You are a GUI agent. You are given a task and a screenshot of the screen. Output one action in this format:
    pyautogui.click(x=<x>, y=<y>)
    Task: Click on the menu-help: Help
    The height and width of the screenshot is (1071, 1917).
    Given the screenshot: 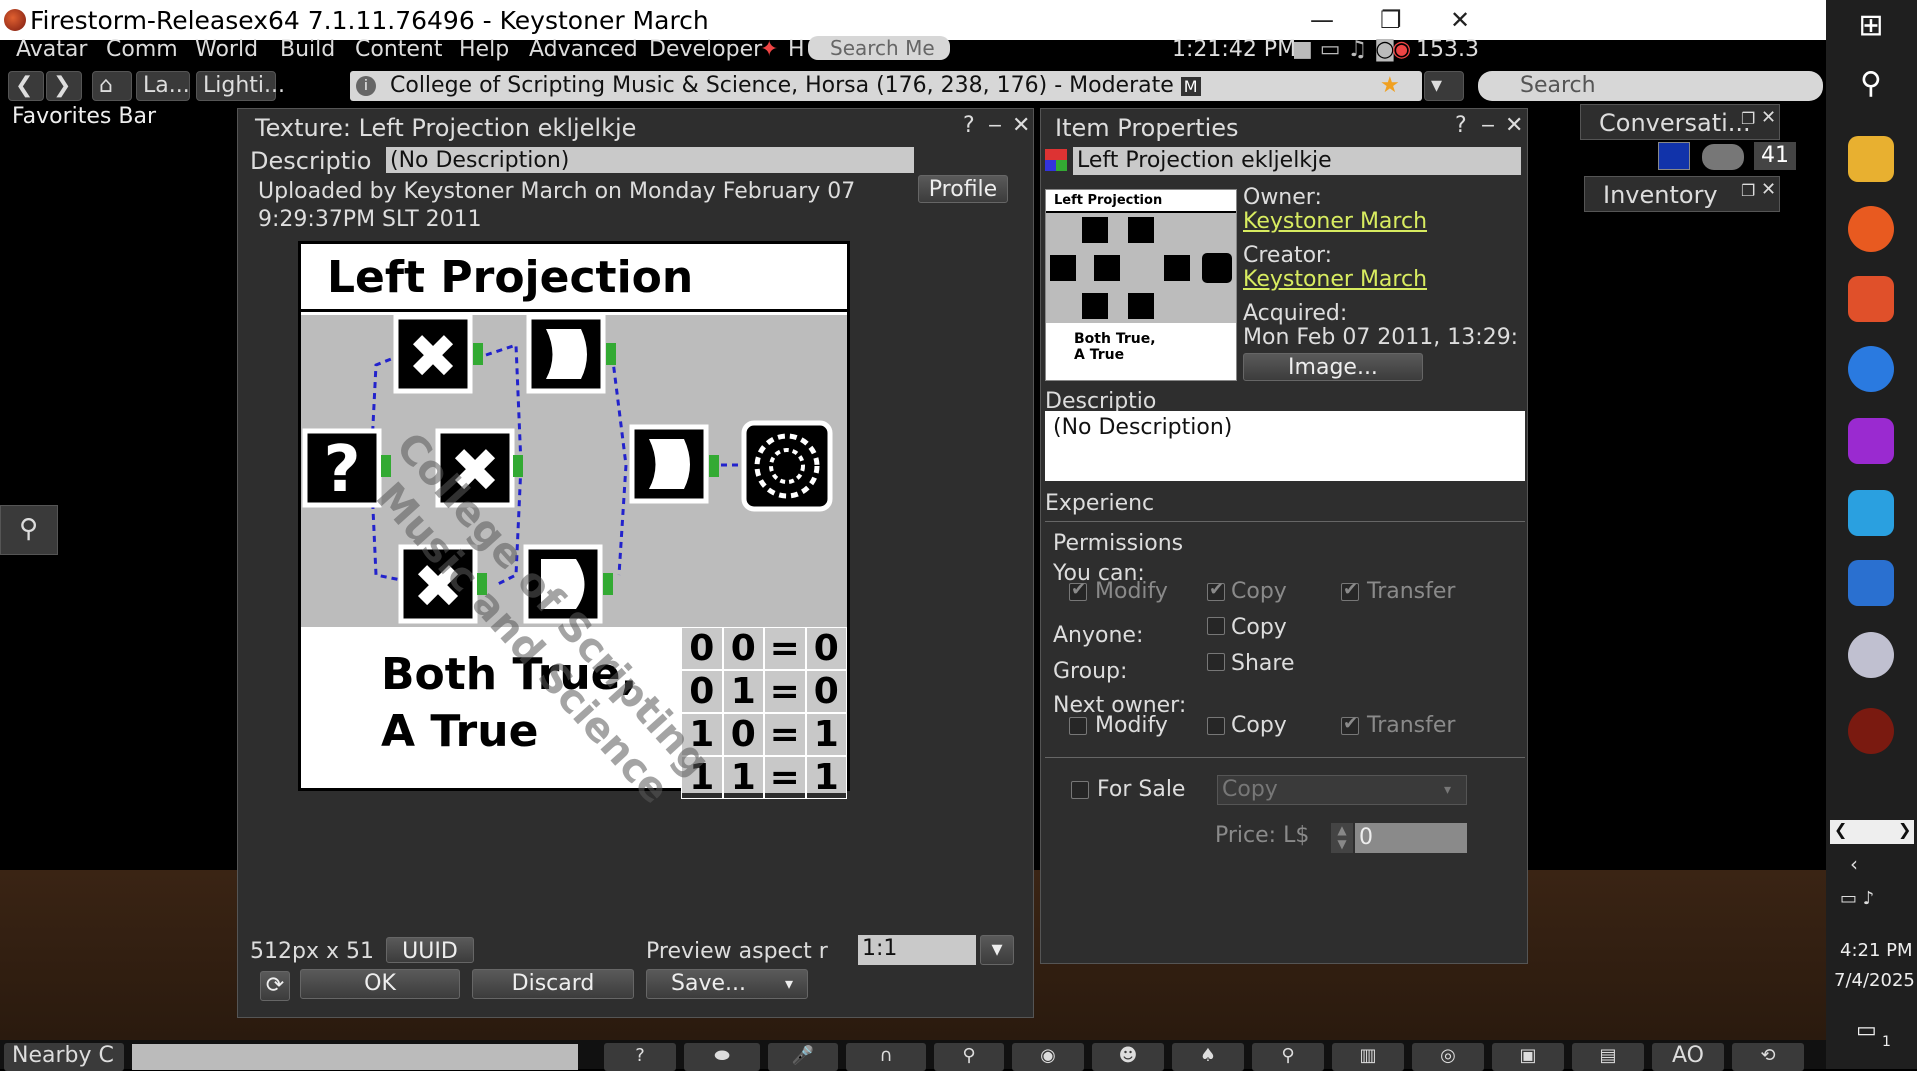 What is the action you would take?
    pyautogui.click(x=484, y=49)
    